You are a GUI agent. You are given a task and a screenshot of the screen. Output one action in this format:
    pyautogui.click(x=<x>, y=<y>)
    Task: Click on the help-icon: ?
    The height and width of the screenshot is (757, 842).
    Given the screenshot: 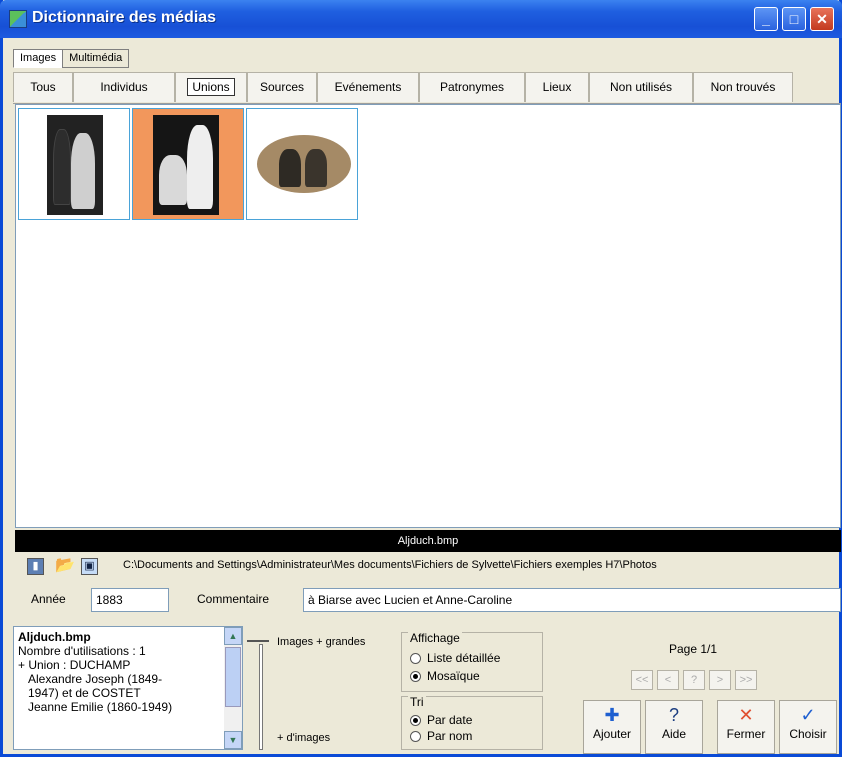 What is the action you would take?
    pyautogui.click(x=673, y=715)
    